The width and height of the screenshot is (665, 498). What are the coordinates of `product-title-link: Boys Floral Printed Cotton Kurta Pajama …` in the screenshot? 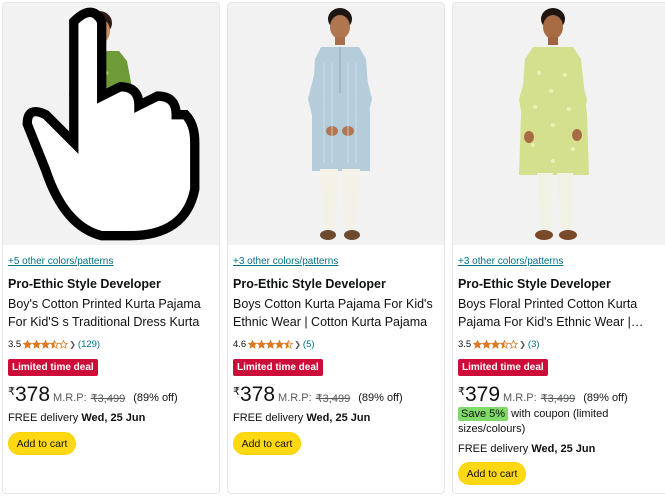 It's located at (561, 313).